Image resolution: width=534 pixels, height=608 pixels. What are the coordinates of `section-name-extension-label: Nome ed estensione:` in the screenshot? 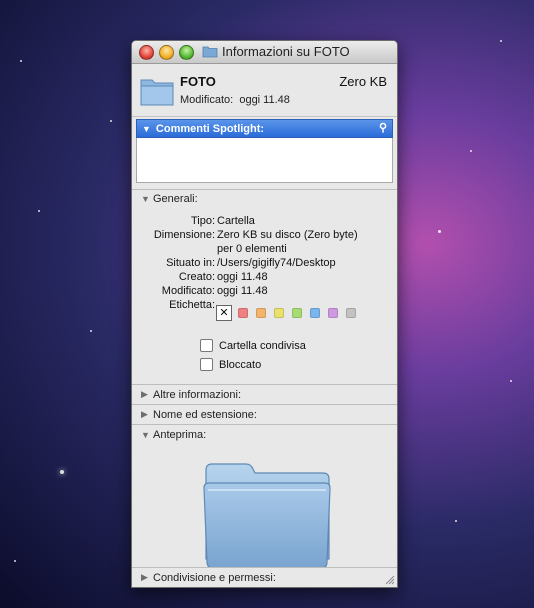 It's located at (205, 414).